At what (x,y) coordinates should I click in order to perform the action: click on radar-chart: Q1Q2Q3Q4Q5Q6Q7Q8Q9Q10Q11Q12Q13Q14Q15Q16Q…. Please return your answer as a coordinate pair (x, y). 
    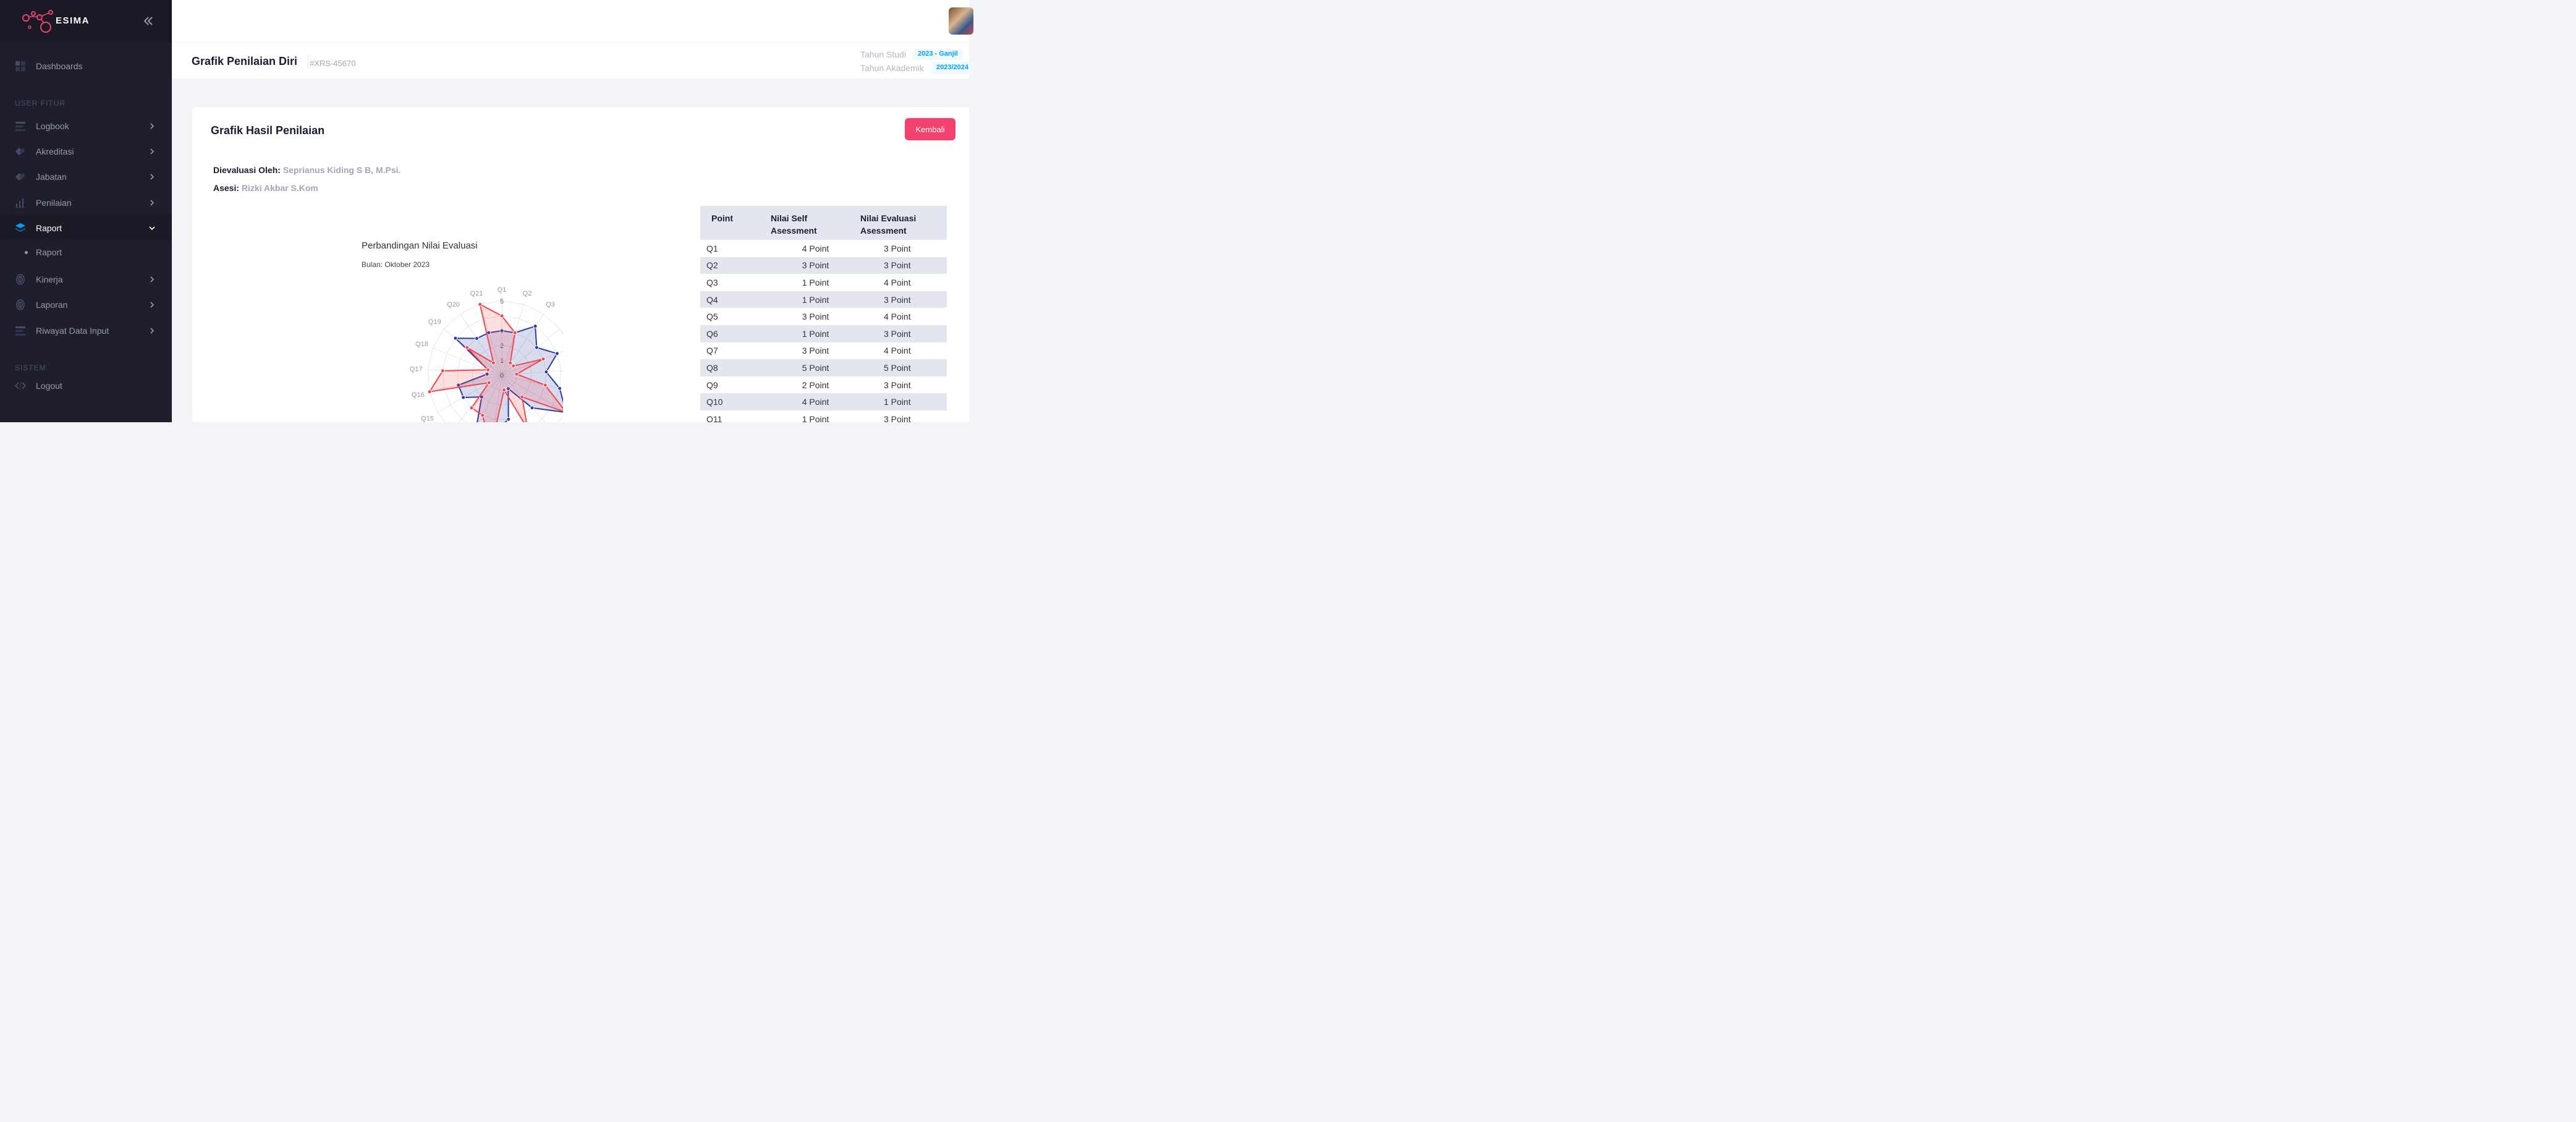
    Looking at the image, I should click on (486, 354).